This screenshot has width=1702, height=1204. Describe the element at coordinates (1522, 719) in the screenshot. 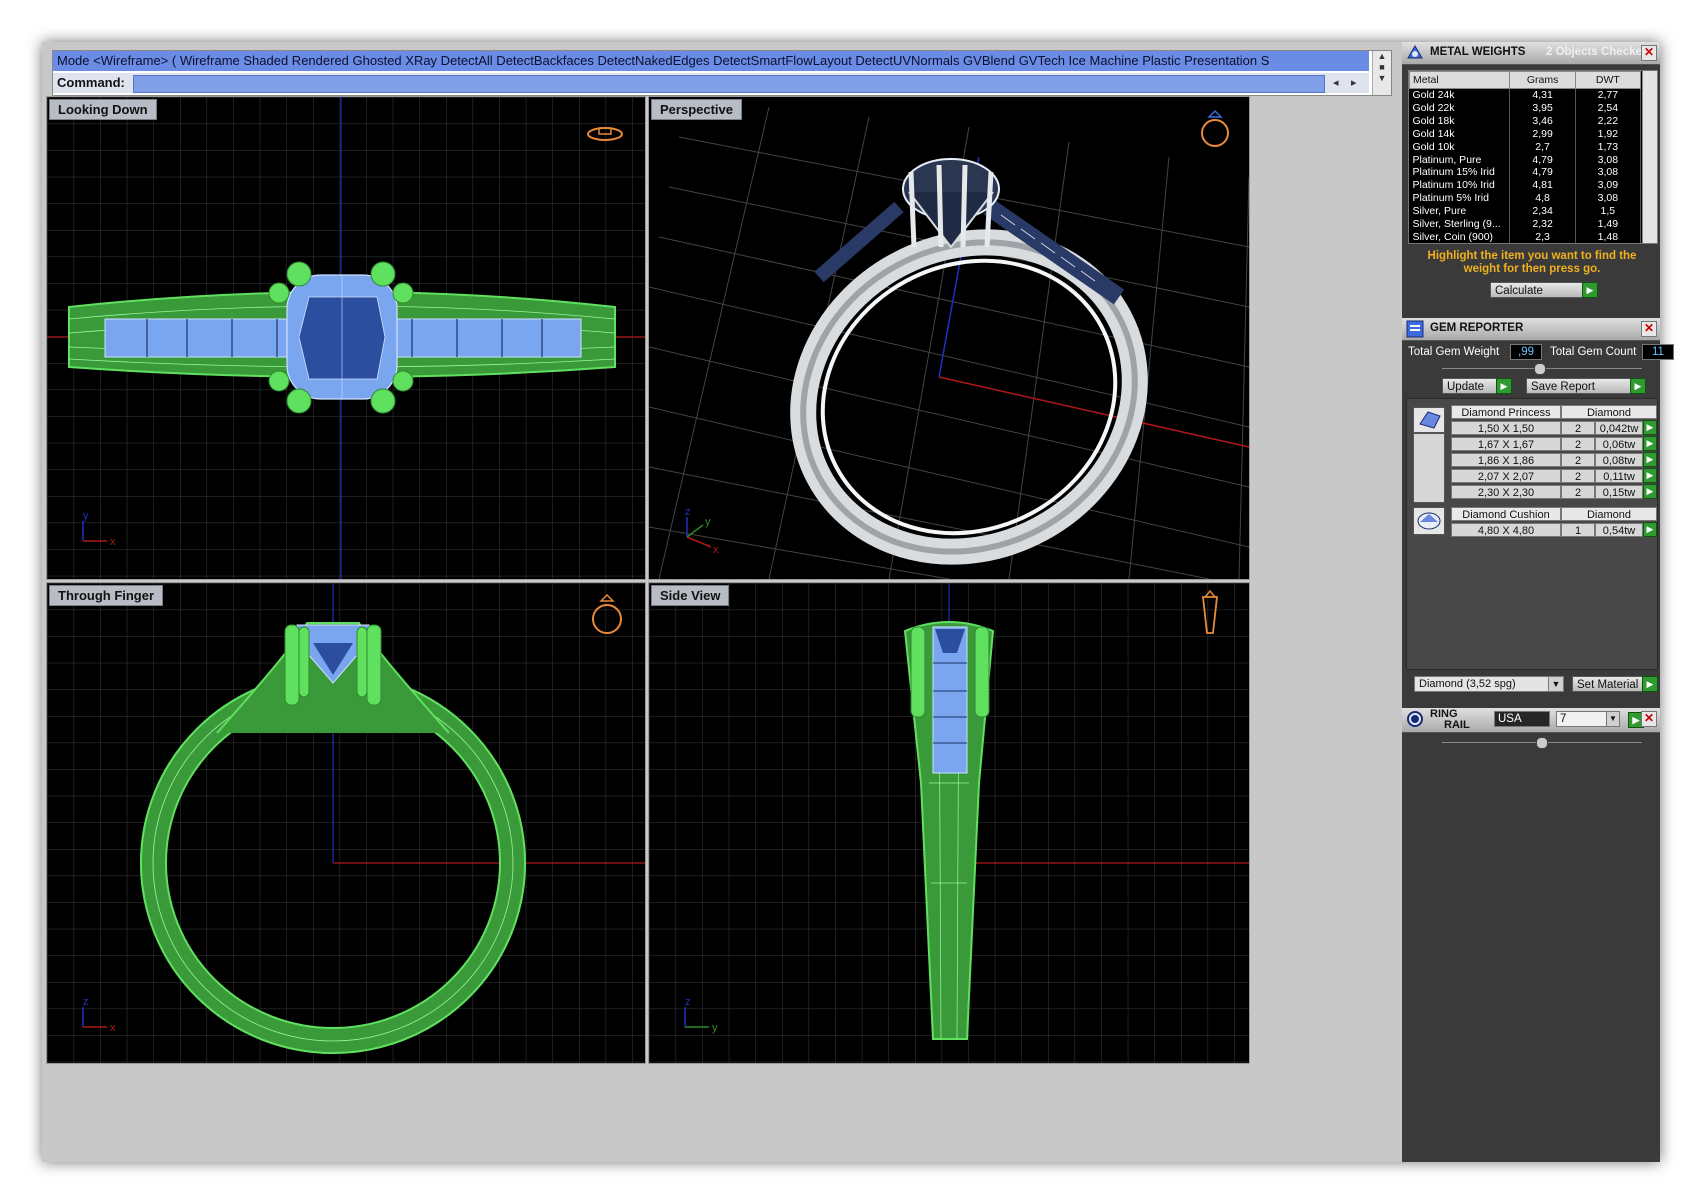

I see `region-field: USA` at that location.